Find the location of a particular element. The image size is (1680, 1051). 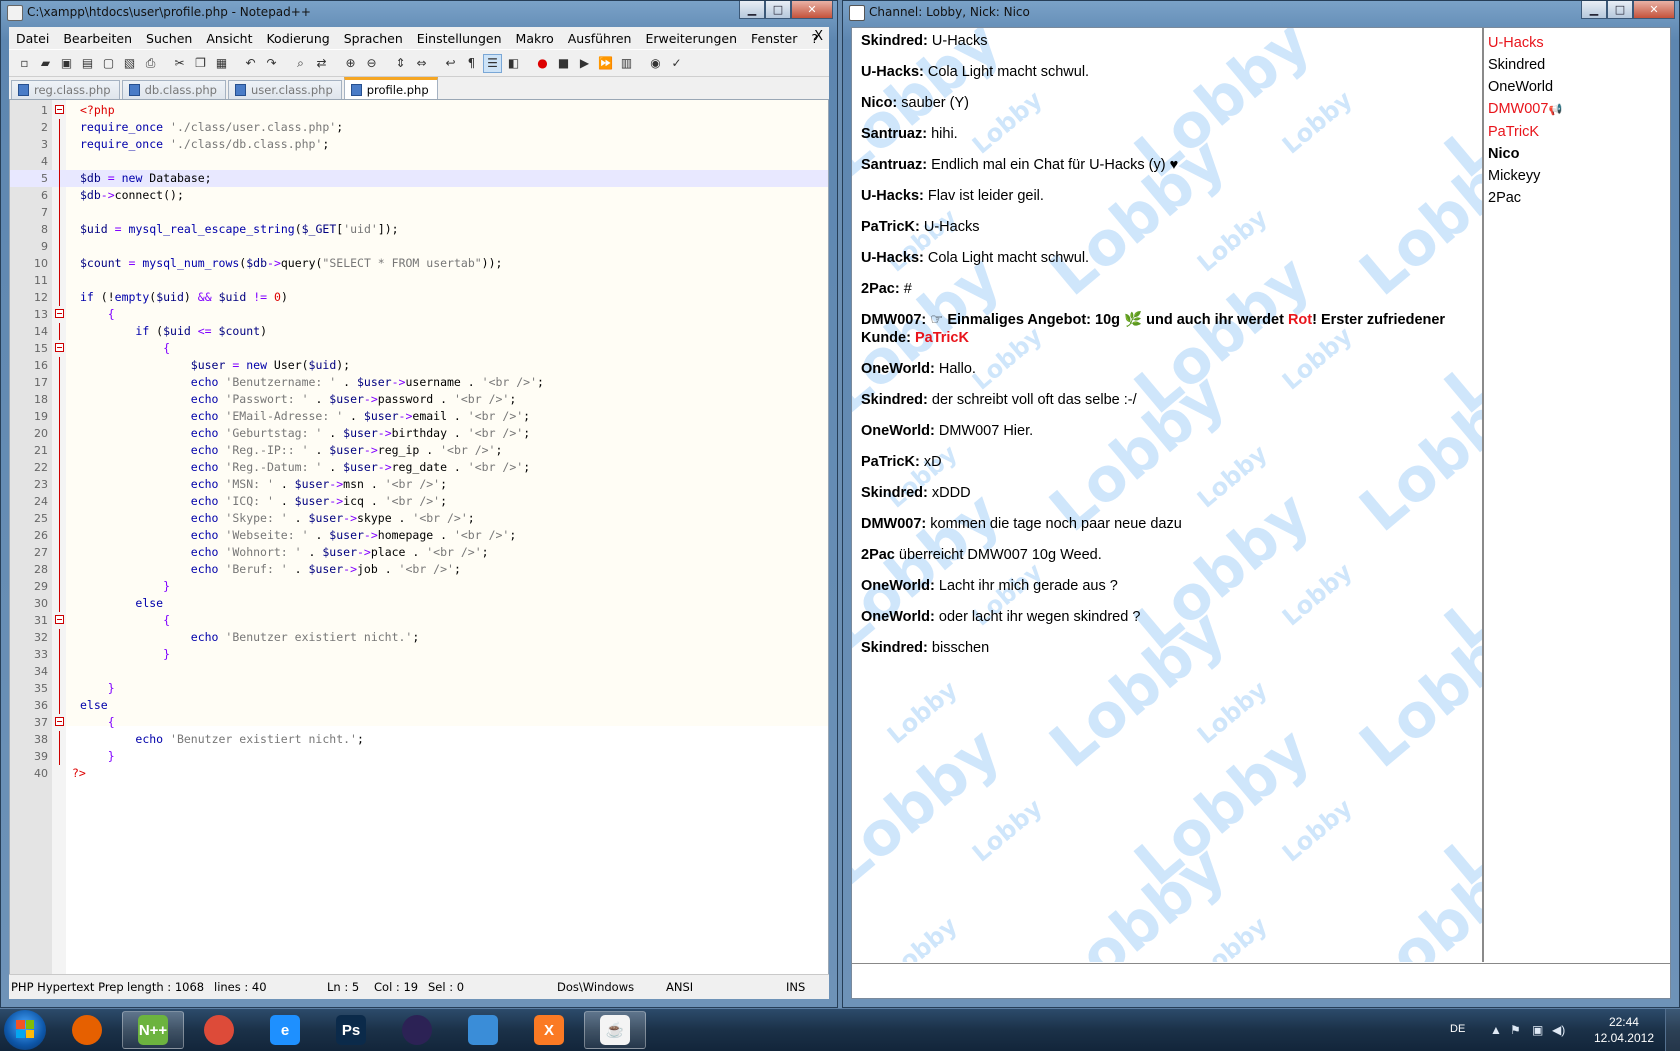

message-nick: Nico: is located at coordinates (879, 103).